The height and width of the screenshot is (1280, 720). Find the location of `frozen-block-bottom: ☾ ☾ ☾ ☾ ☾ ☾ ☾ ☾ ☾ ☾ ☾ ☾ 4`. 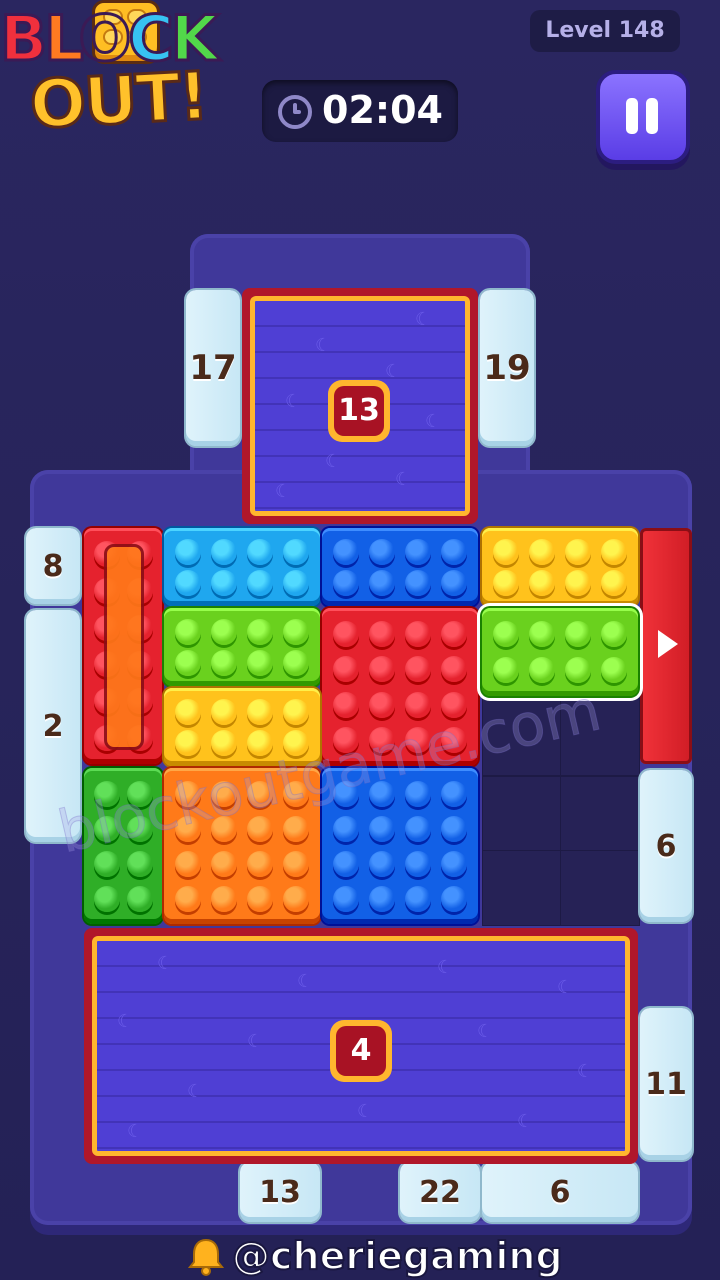

frozen-block-bottom: ☾ ☾ ☾ ☾ ☾ ☾ ☾ ☾ ☾ ☾ ☾ ☾ 4 is located at coordinates (361, 1046).